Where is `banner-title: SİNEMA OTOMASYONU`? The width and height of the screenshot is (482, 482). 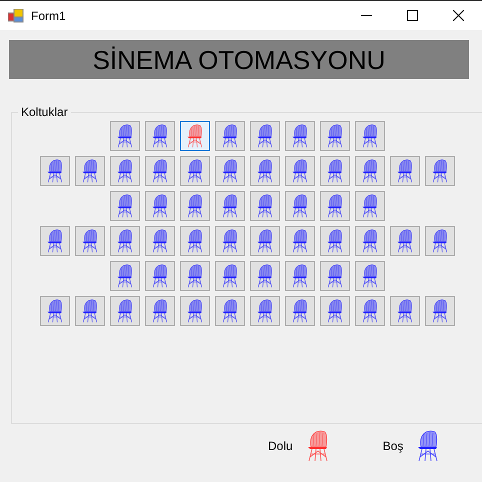
banner-title: SİNEMA OTOMASYONU is located at coordinates (239, 59).